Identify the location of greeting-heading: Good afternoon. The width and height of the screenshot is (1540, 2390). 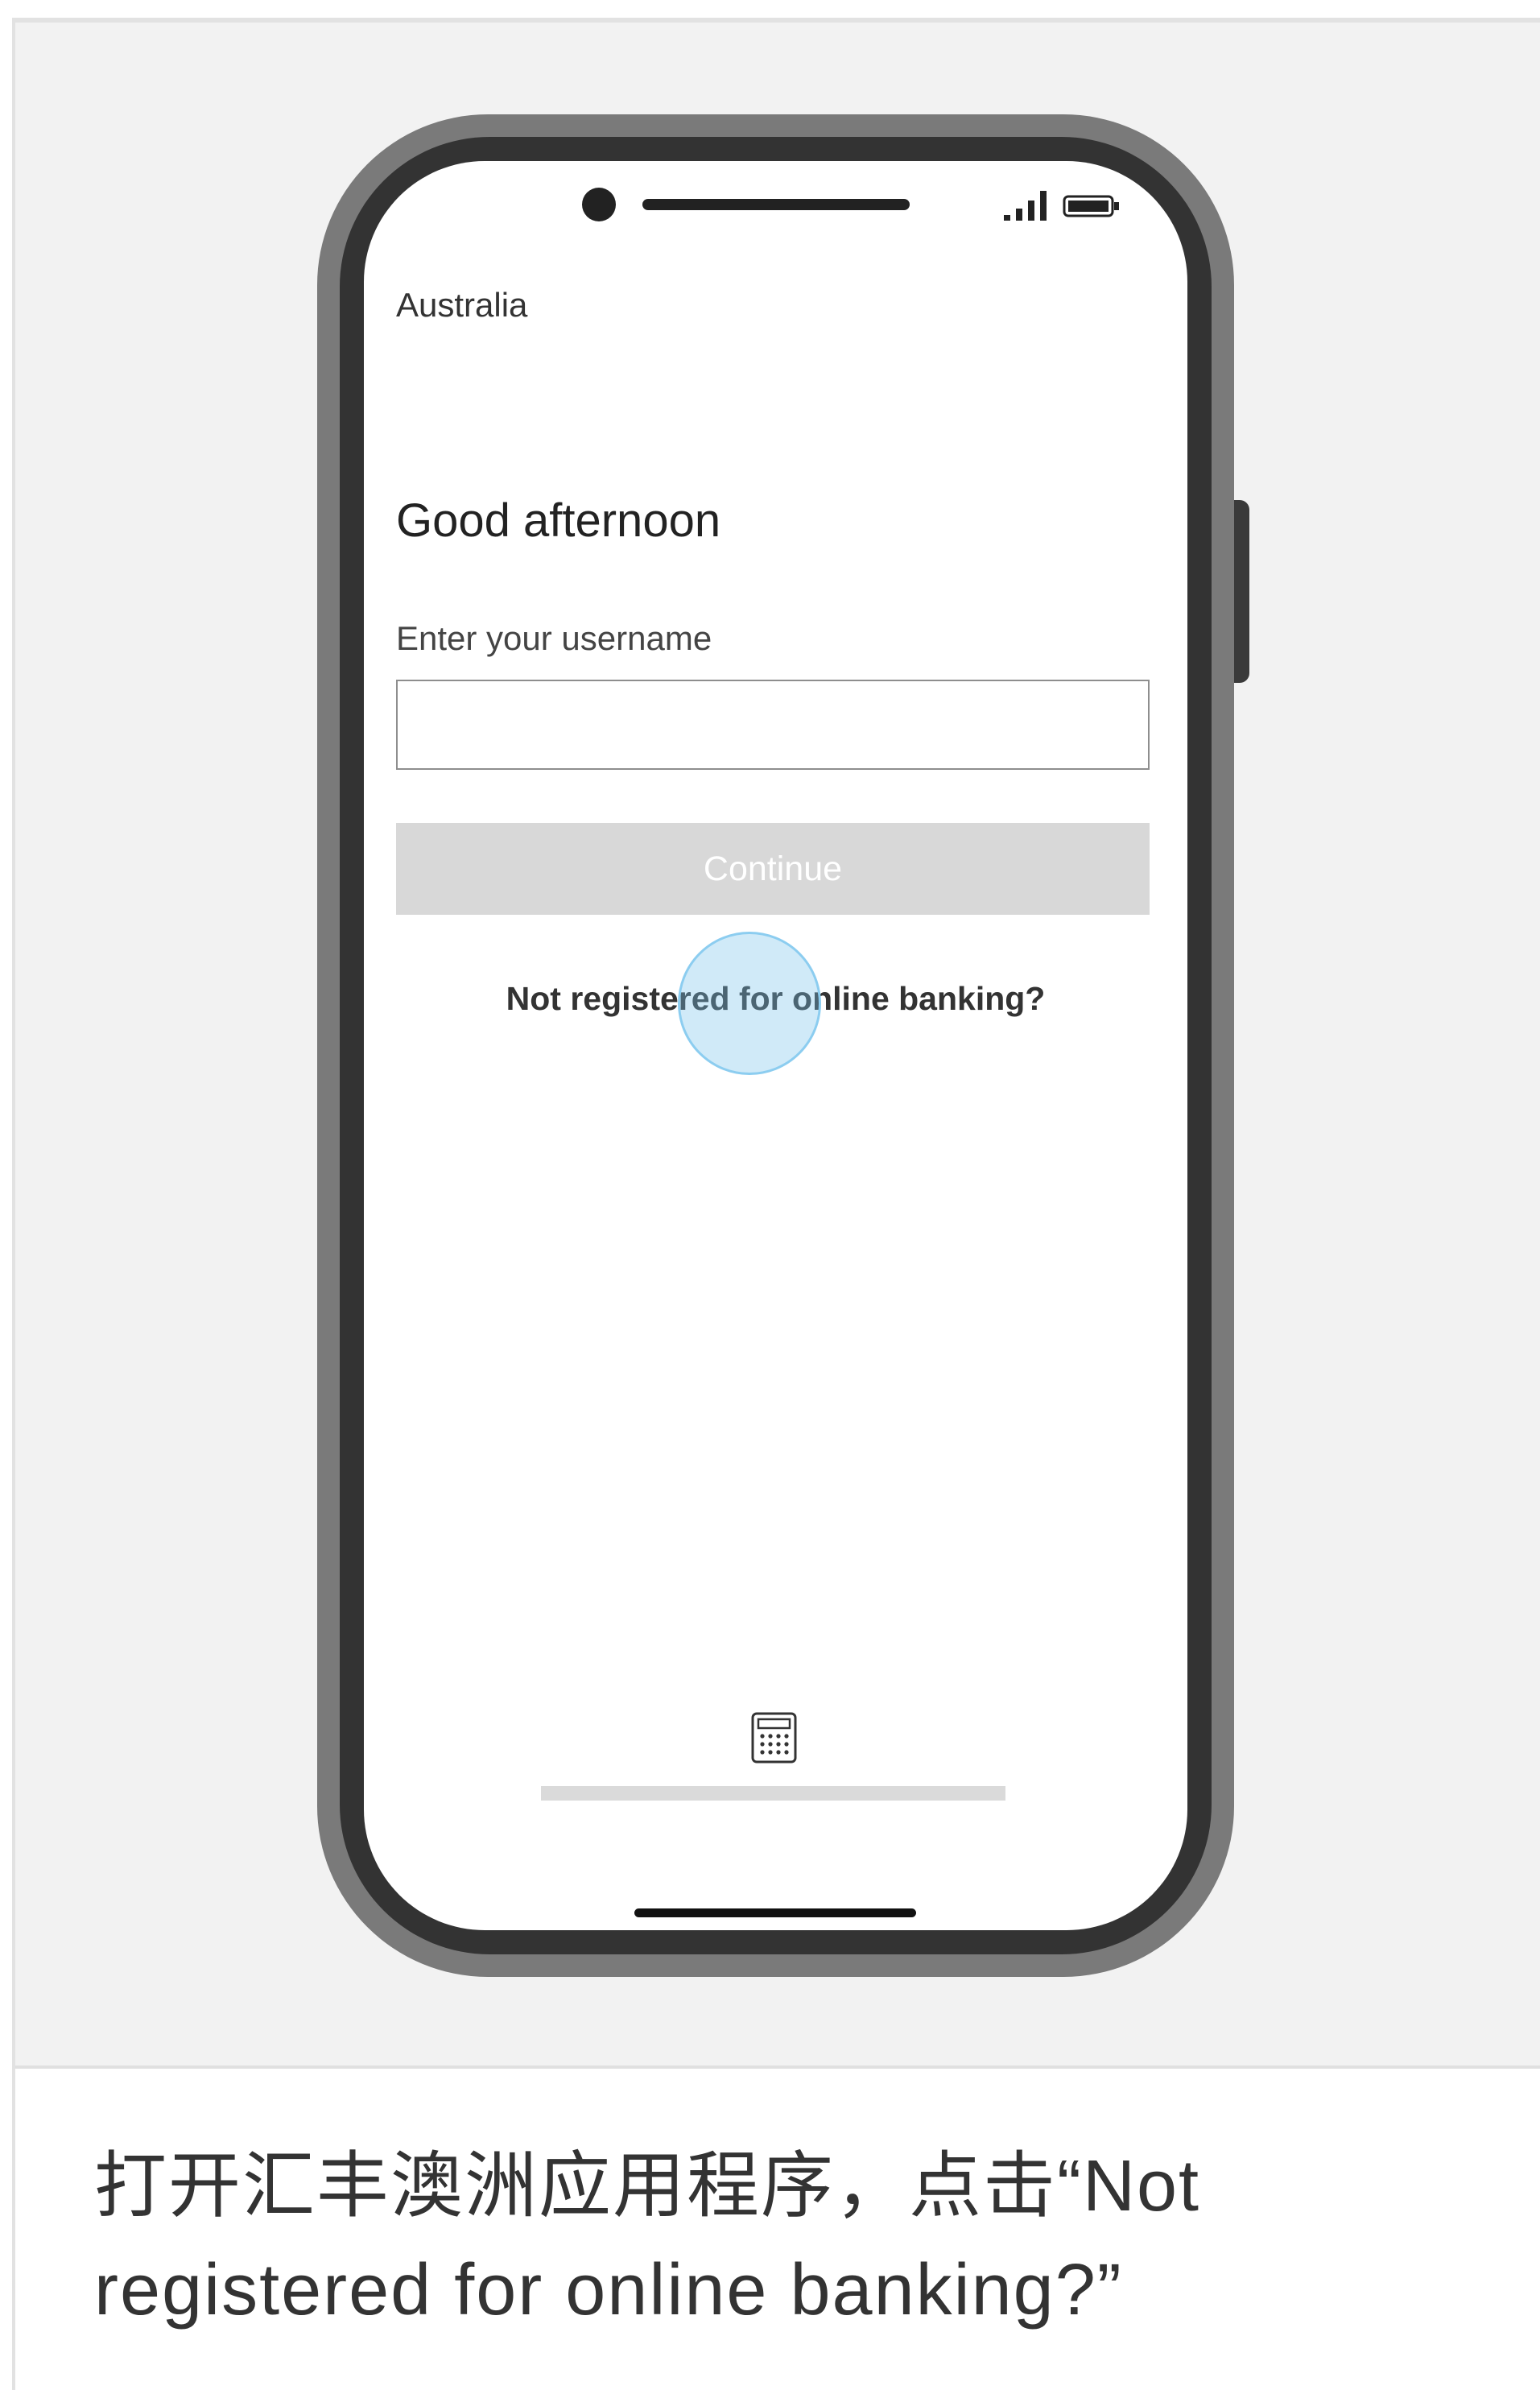
(559, 520).